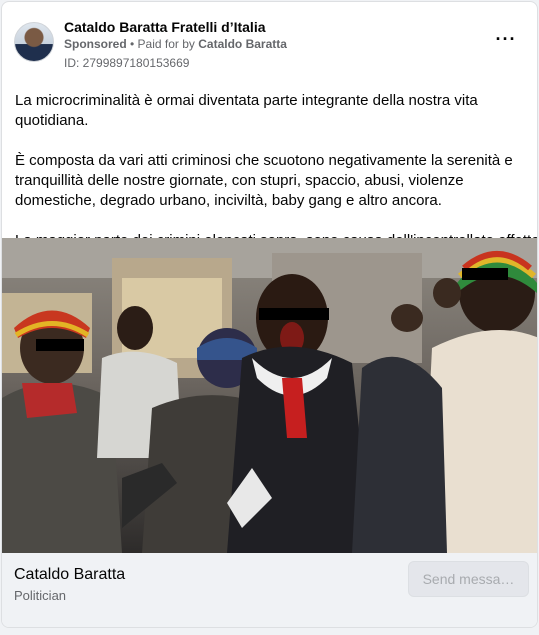  I want to click on more-horizontal-icon: ···, so click(506, 39).